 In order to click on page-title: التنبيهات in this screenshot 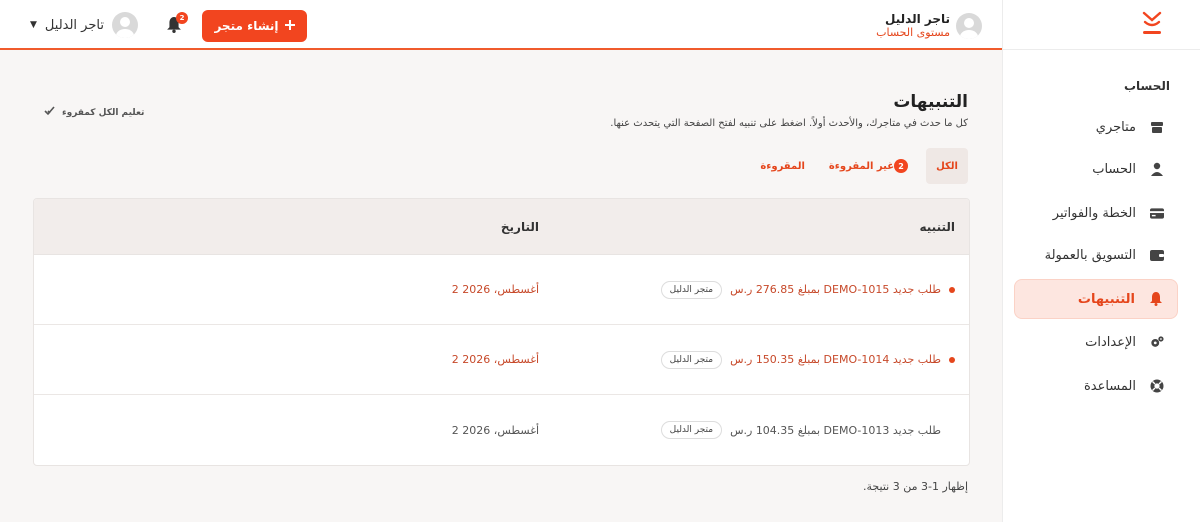, I will do `click(930, 102)`.